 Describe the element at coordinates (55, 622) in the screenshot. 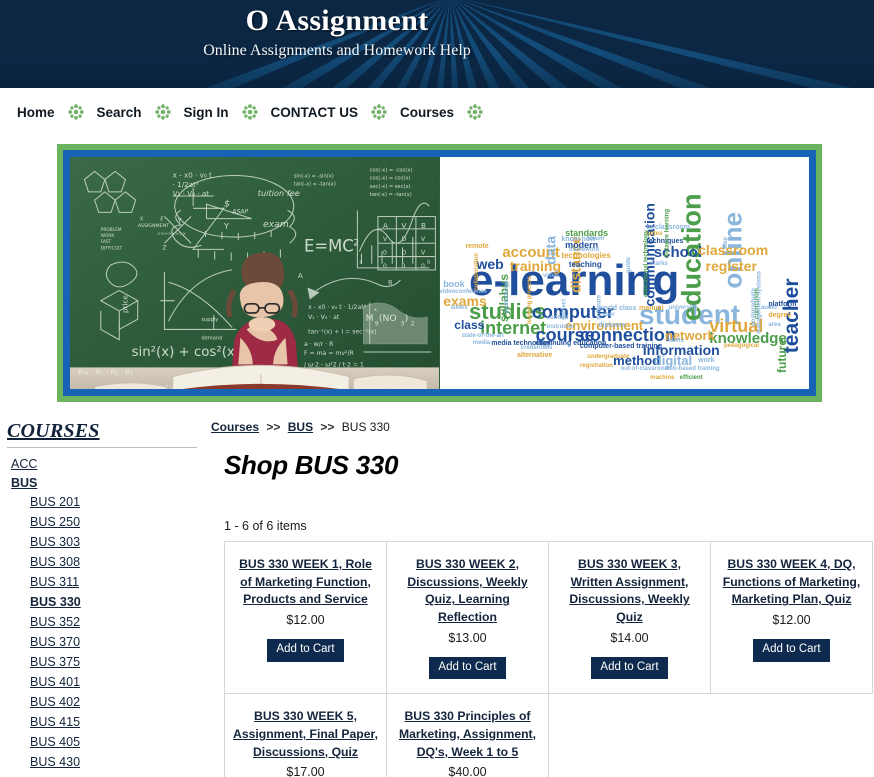

I see `sidebar-item-bus-352: BUS 352` at that location.